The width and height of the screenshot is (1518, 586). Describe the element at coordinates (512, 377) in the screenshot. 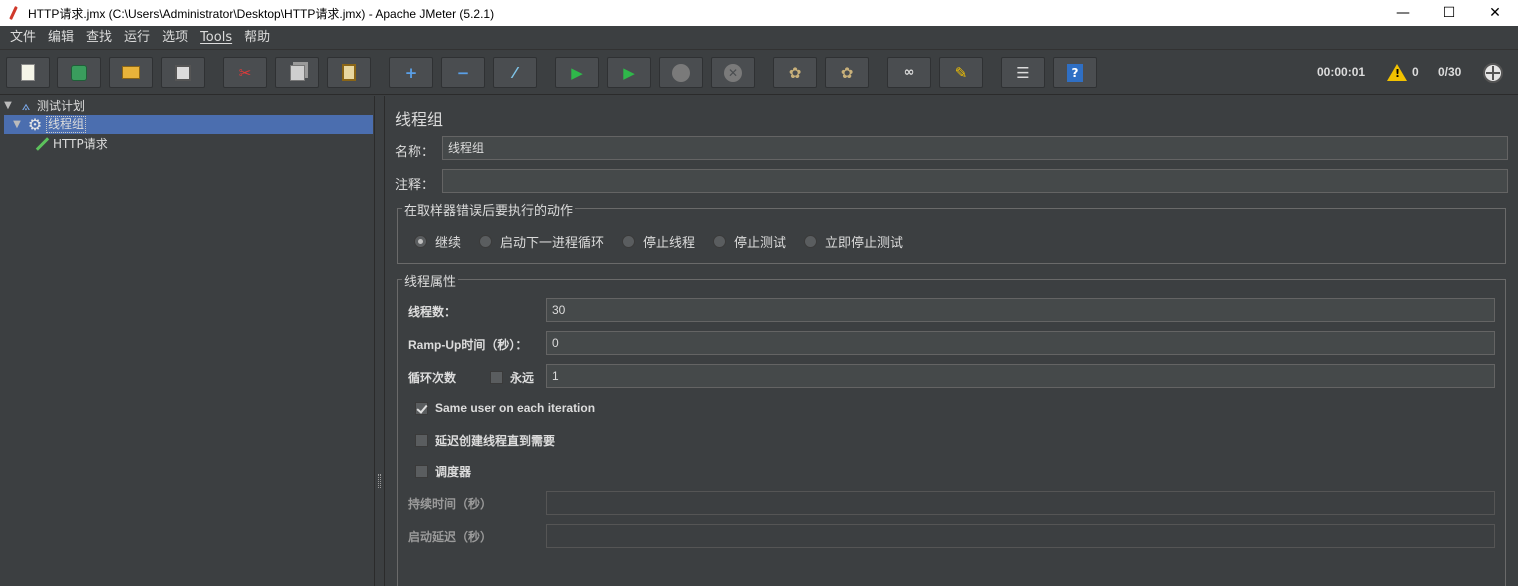

I see `forever-checkbox: 永远` at that location.